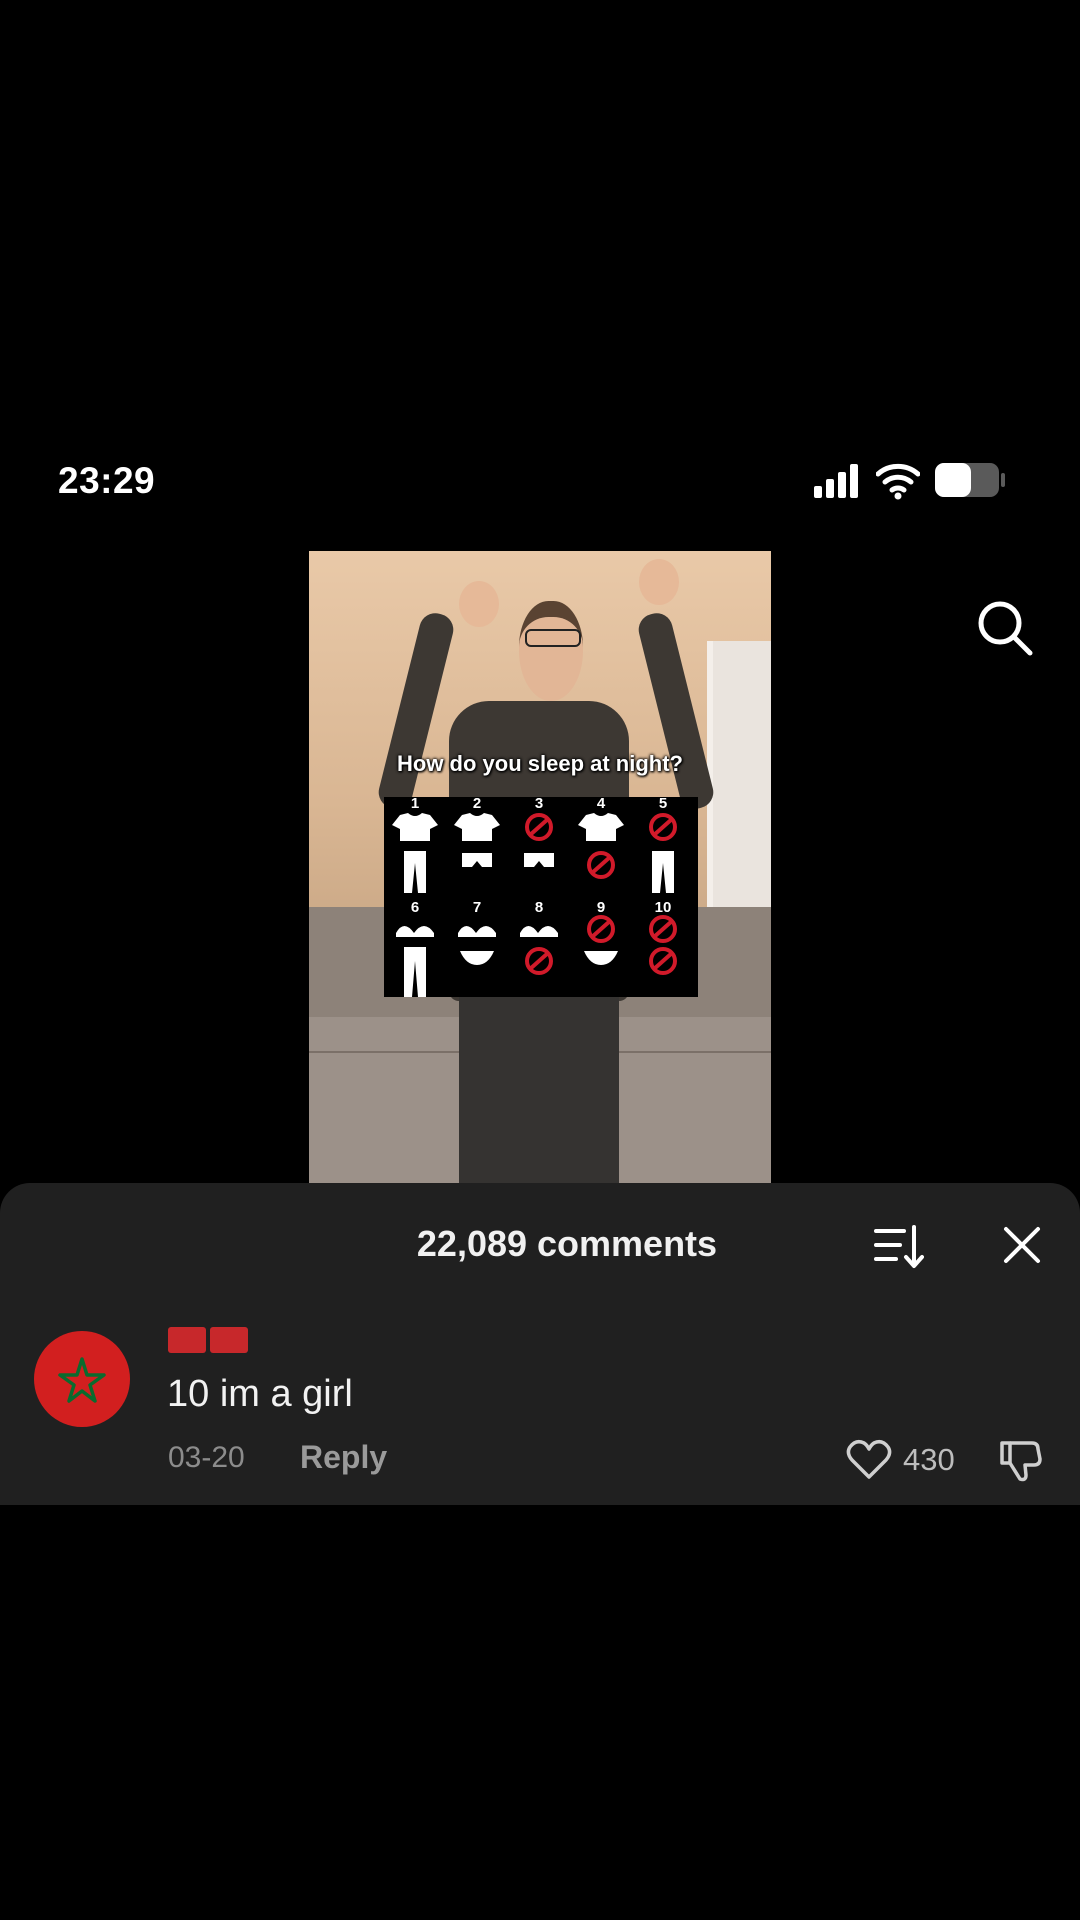 Image resolution: width=1080 pixels, height=1920 pixels. What do you see at coordinates (1022, 1245) in the screenshot?
I see `close-icon` at bounding box center [1022, 1245].